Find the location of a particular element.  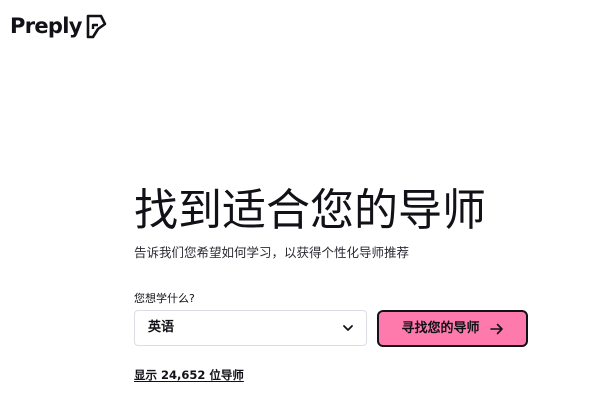

brand-logo-text: Preply is located at coordinates (46, 26).